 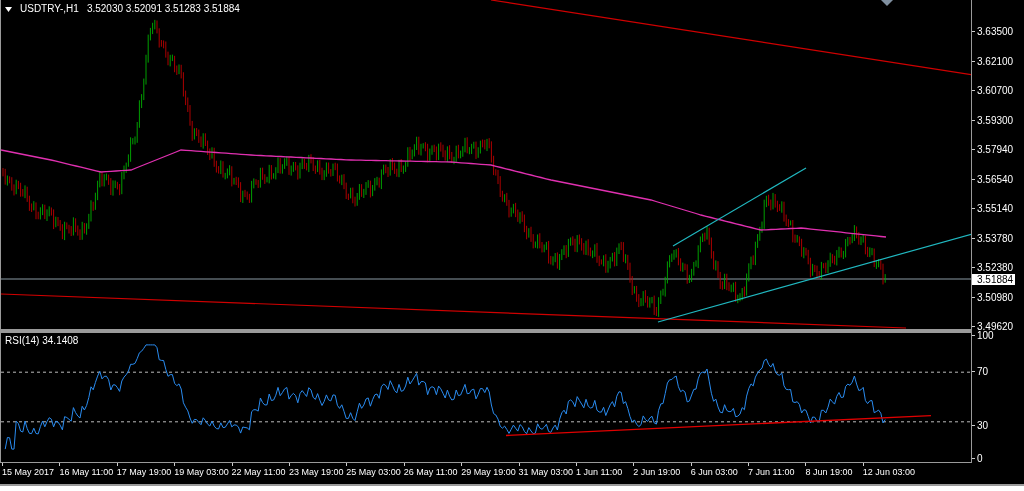 What do you see at coordinates (983, 335) in the screenshot?
I see `axis-label: 100` at bounding box center [983, 335].